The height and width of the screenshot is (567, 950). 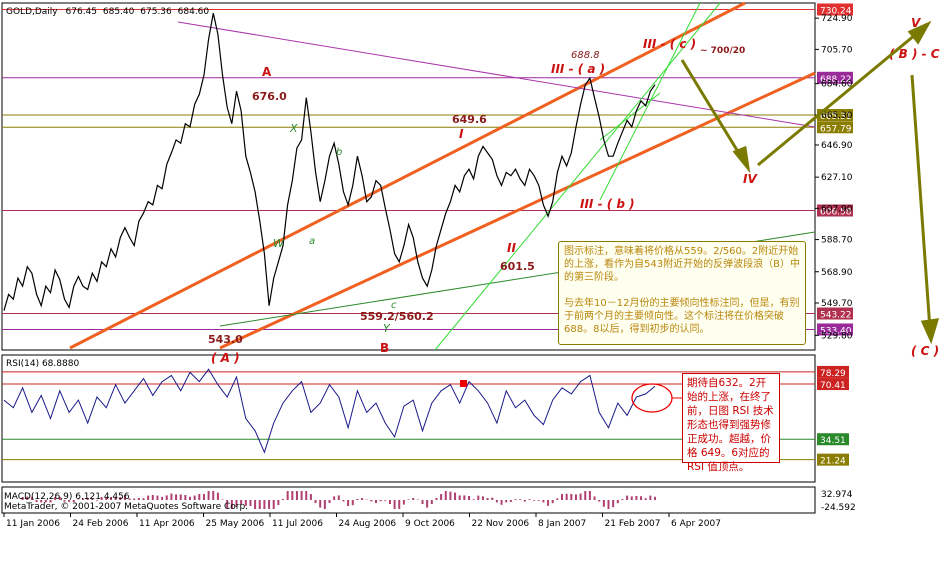 What do you see at coordinates (837, 304) in the screenshot?
I see `price-tick-9: 549.70` at bounding box center [837, 304].